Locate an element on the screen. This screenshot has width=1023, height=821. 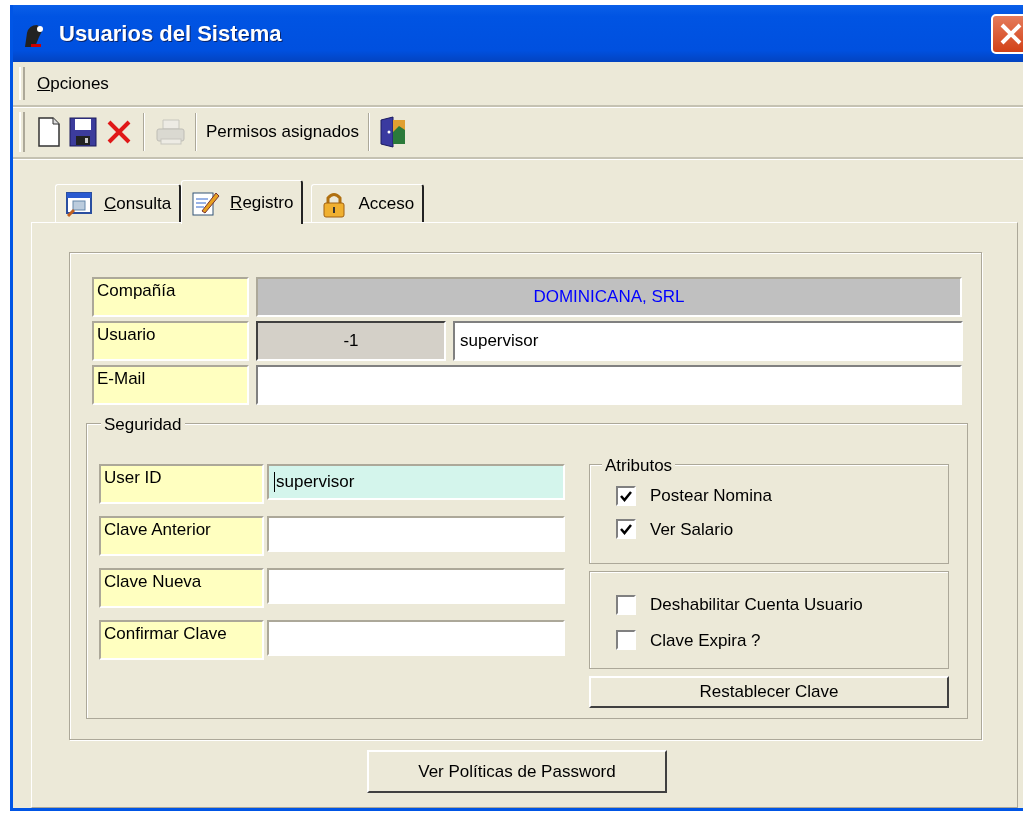
checkmark-icon is located at coordinates (626, 529).